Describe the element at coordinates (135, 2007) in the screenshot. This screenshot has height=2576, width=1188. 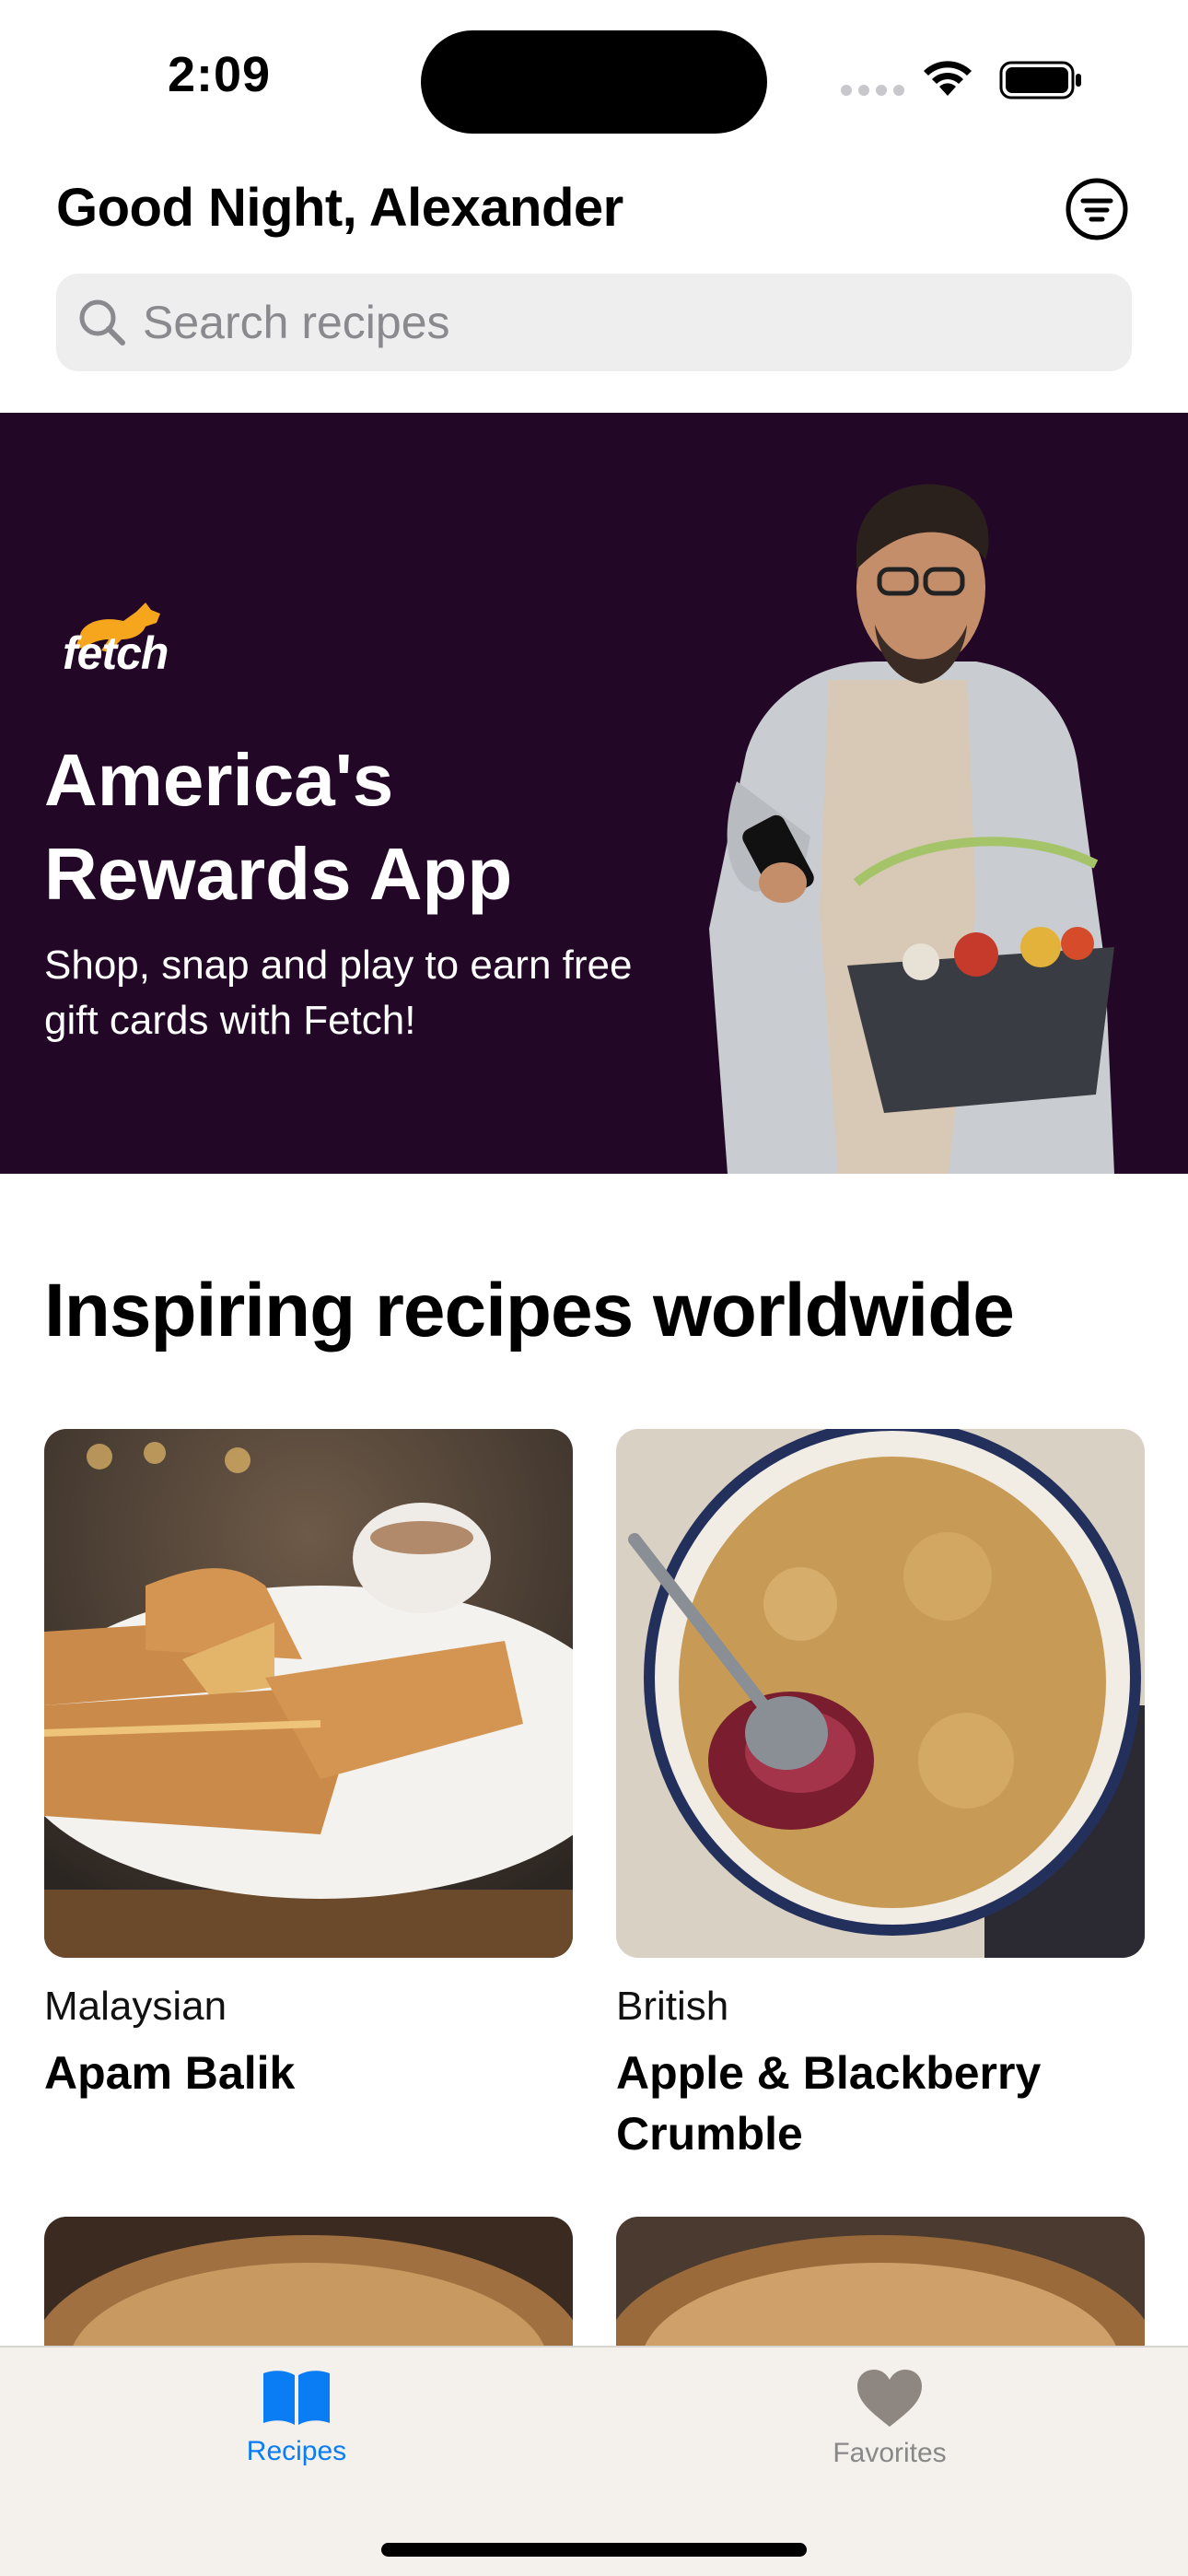
I see `recipe-cuisine: Malaysian` at that location.